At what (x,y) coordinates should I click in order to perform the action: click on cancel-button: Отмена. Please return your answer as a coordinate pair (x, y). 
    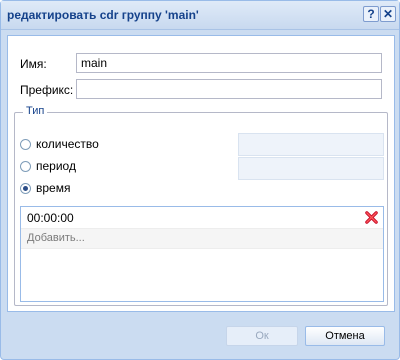
    Looking at the image, I should click on (345, 336).